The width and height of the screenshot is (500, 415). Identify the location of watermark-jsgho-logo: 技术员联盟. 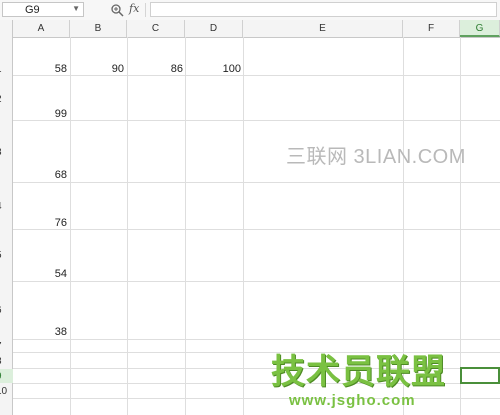
(358, 372).